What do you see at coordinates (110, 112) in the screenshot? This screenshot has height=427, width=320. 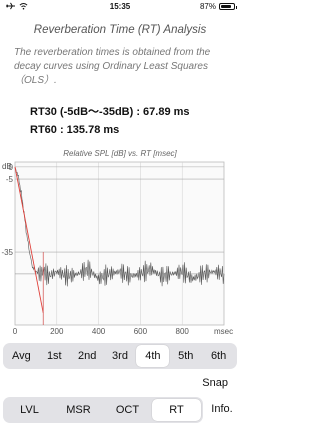 I see `rt30-result: RT30 (-5dB～-35dB) : 67.89 ms` at bounding box center [110, 112].